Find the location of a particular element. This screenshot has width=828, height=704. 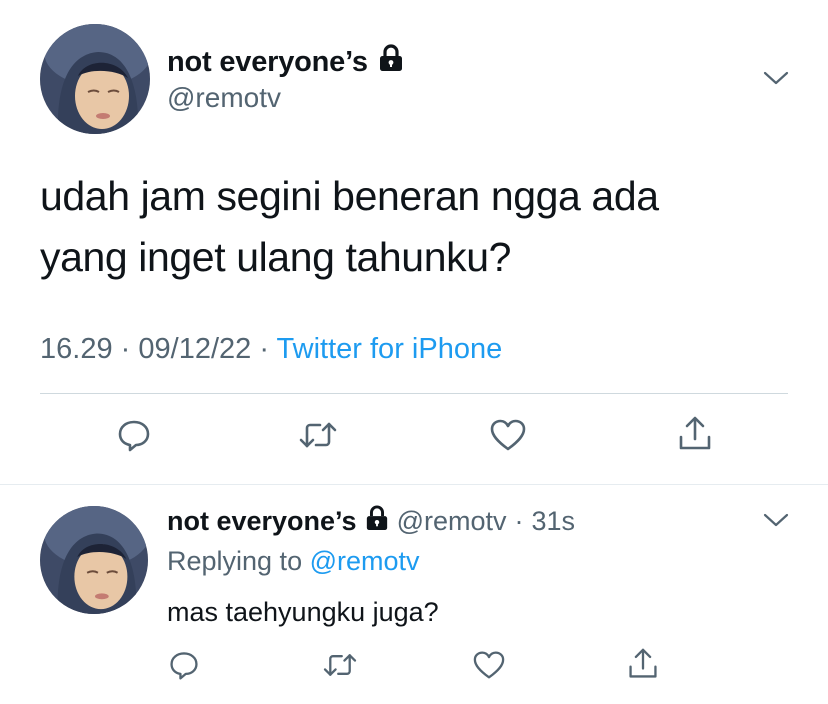

tweet-text-line: udah jam segini beneran ngga ada is located at coordinates (349, 196).